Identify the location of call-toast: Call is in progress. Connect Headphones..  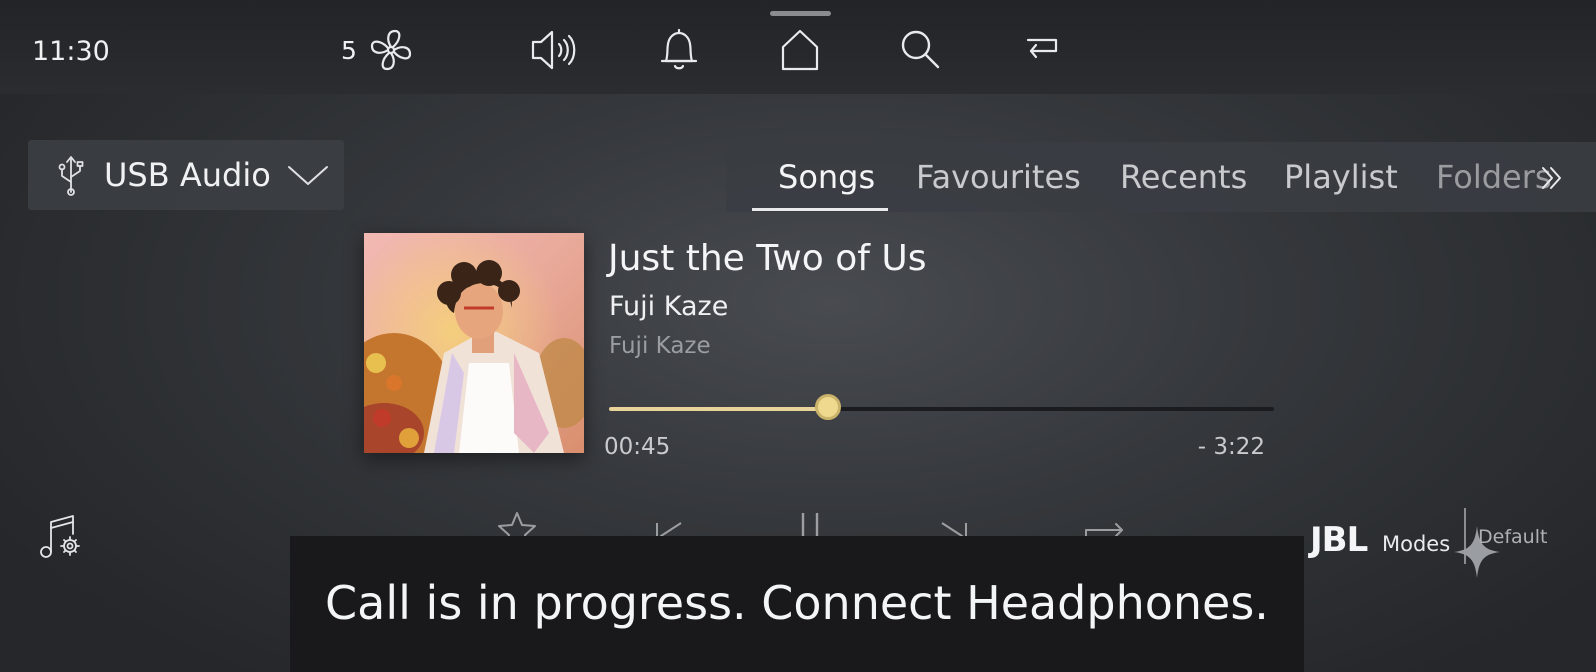
(797, 604).